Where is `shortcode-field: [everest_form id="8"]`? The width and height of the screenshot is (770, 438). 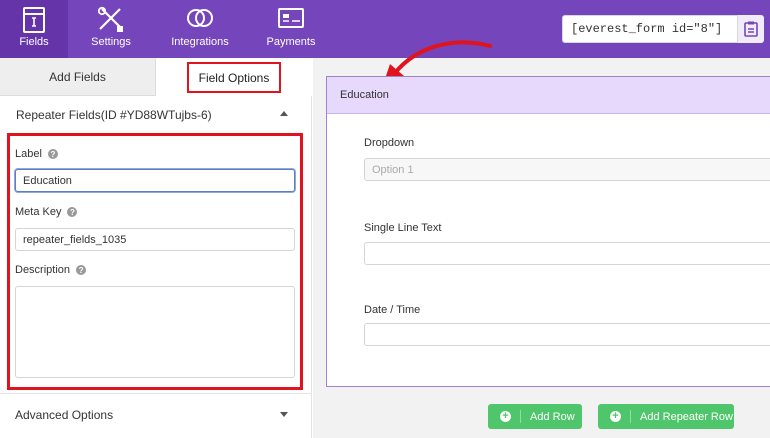 shortcode-field: [everest_form id="8"] is located at coordinates (650, 29).